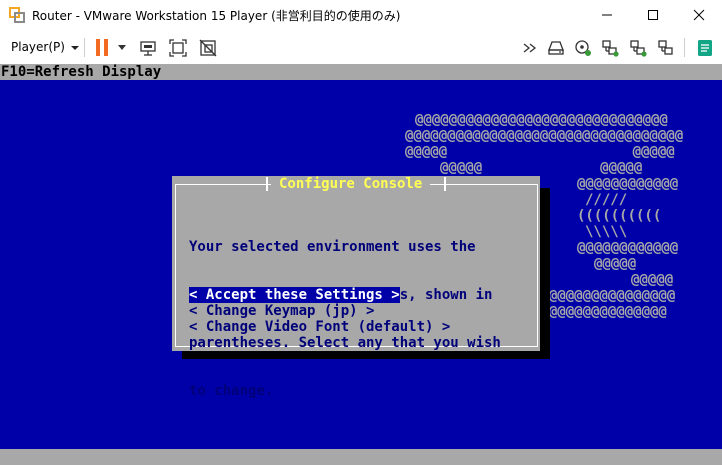  Describe the element at coordinates (231, 391) in the screenshot. I see `dialog-body-line: to change.` at that location.